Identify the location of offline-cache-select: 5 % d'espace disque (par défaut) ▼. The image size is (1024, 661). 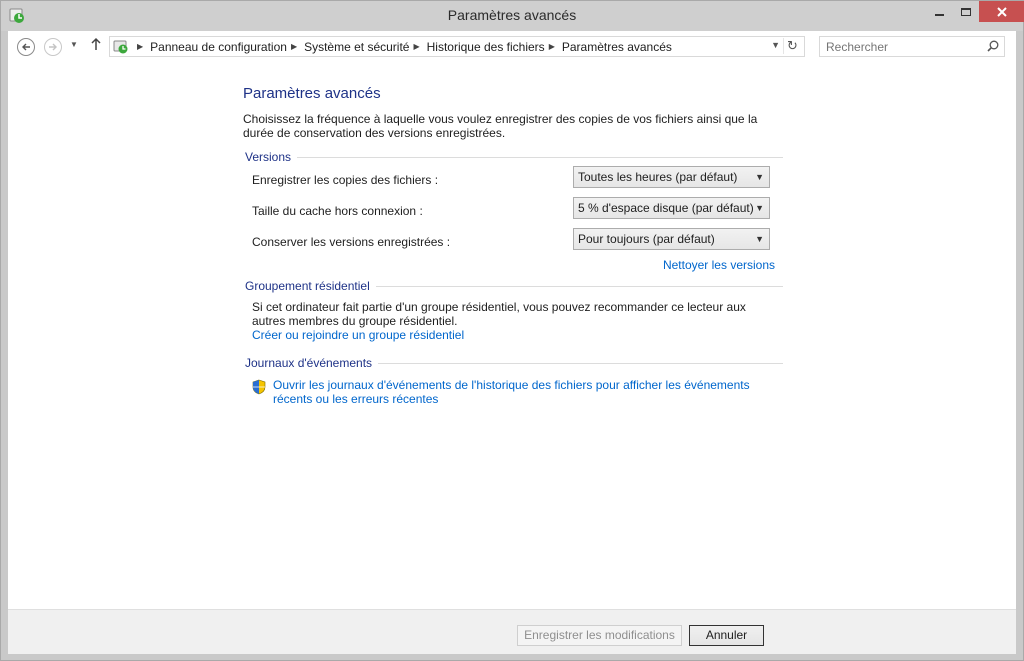
(671, 208).